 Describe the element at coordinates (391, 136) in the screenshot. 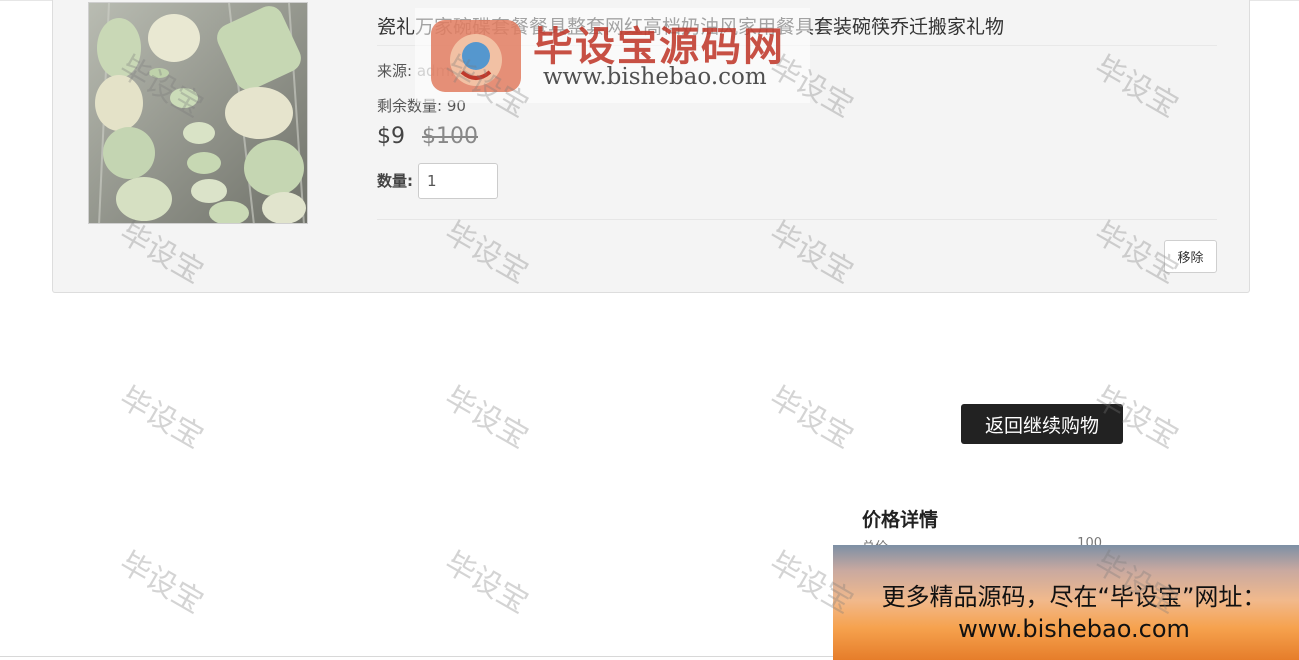

I see `price-current: $9` at that location.